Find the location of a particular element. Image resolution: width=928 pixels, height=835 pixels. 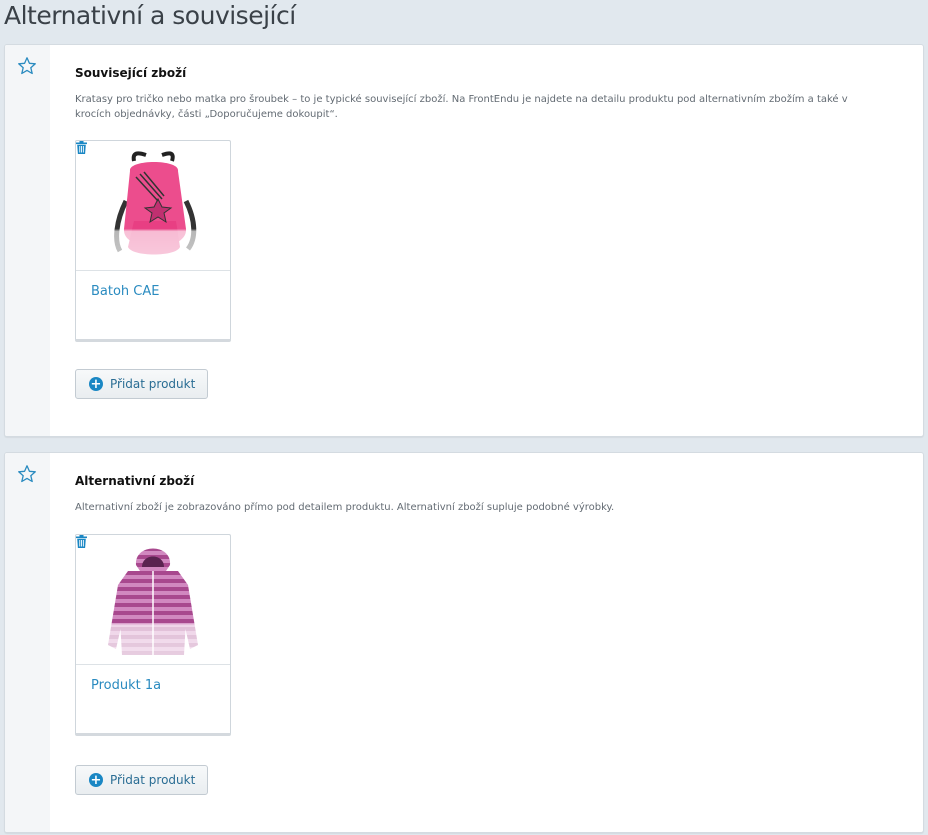

section-title: Související zboží is located at coordinates (131, 73).